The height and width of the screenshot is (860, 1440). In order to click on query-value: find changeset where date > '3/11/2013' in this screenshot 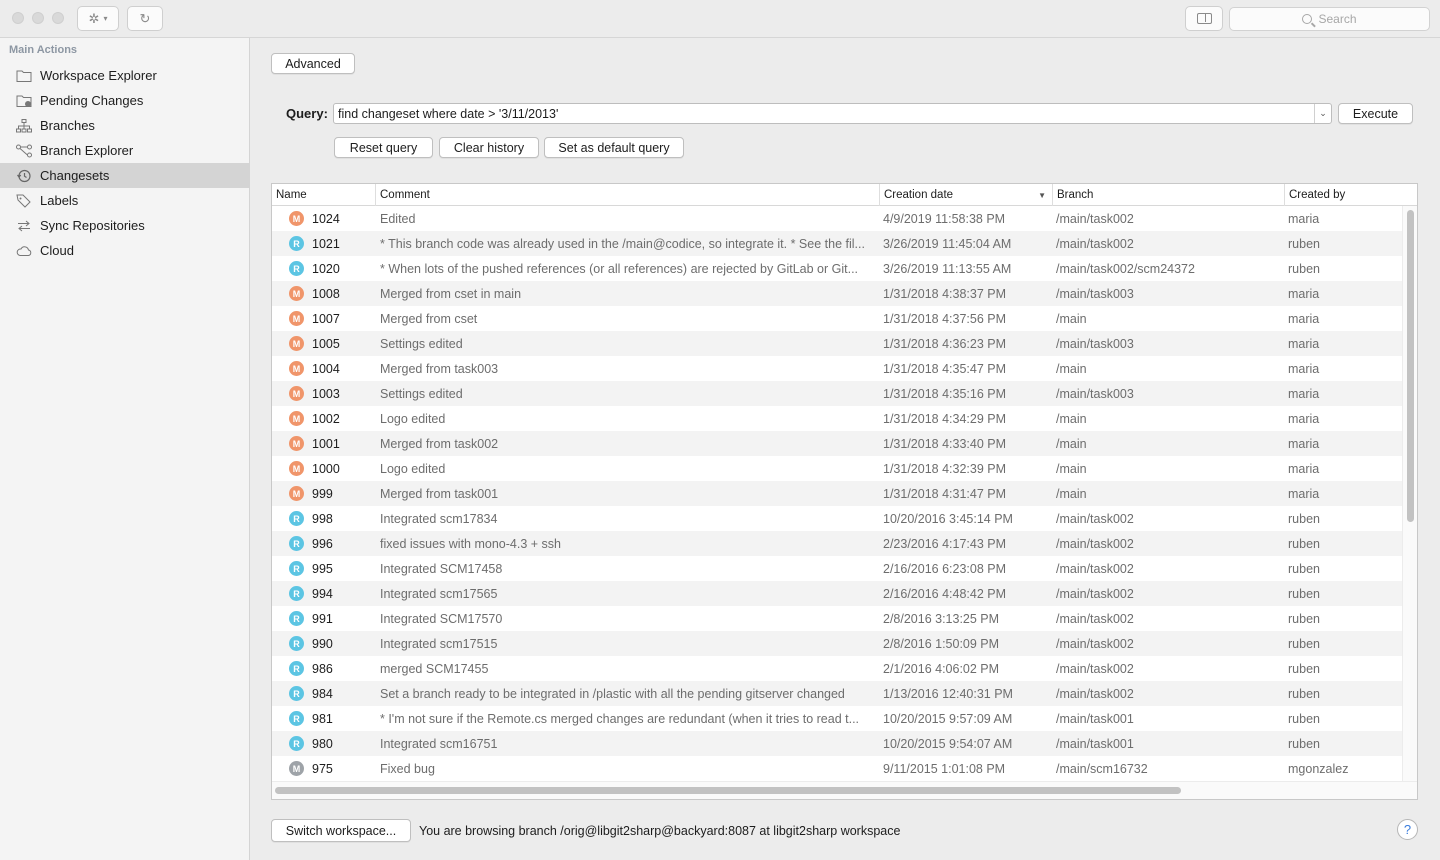, I will do `click(448, 113)`.